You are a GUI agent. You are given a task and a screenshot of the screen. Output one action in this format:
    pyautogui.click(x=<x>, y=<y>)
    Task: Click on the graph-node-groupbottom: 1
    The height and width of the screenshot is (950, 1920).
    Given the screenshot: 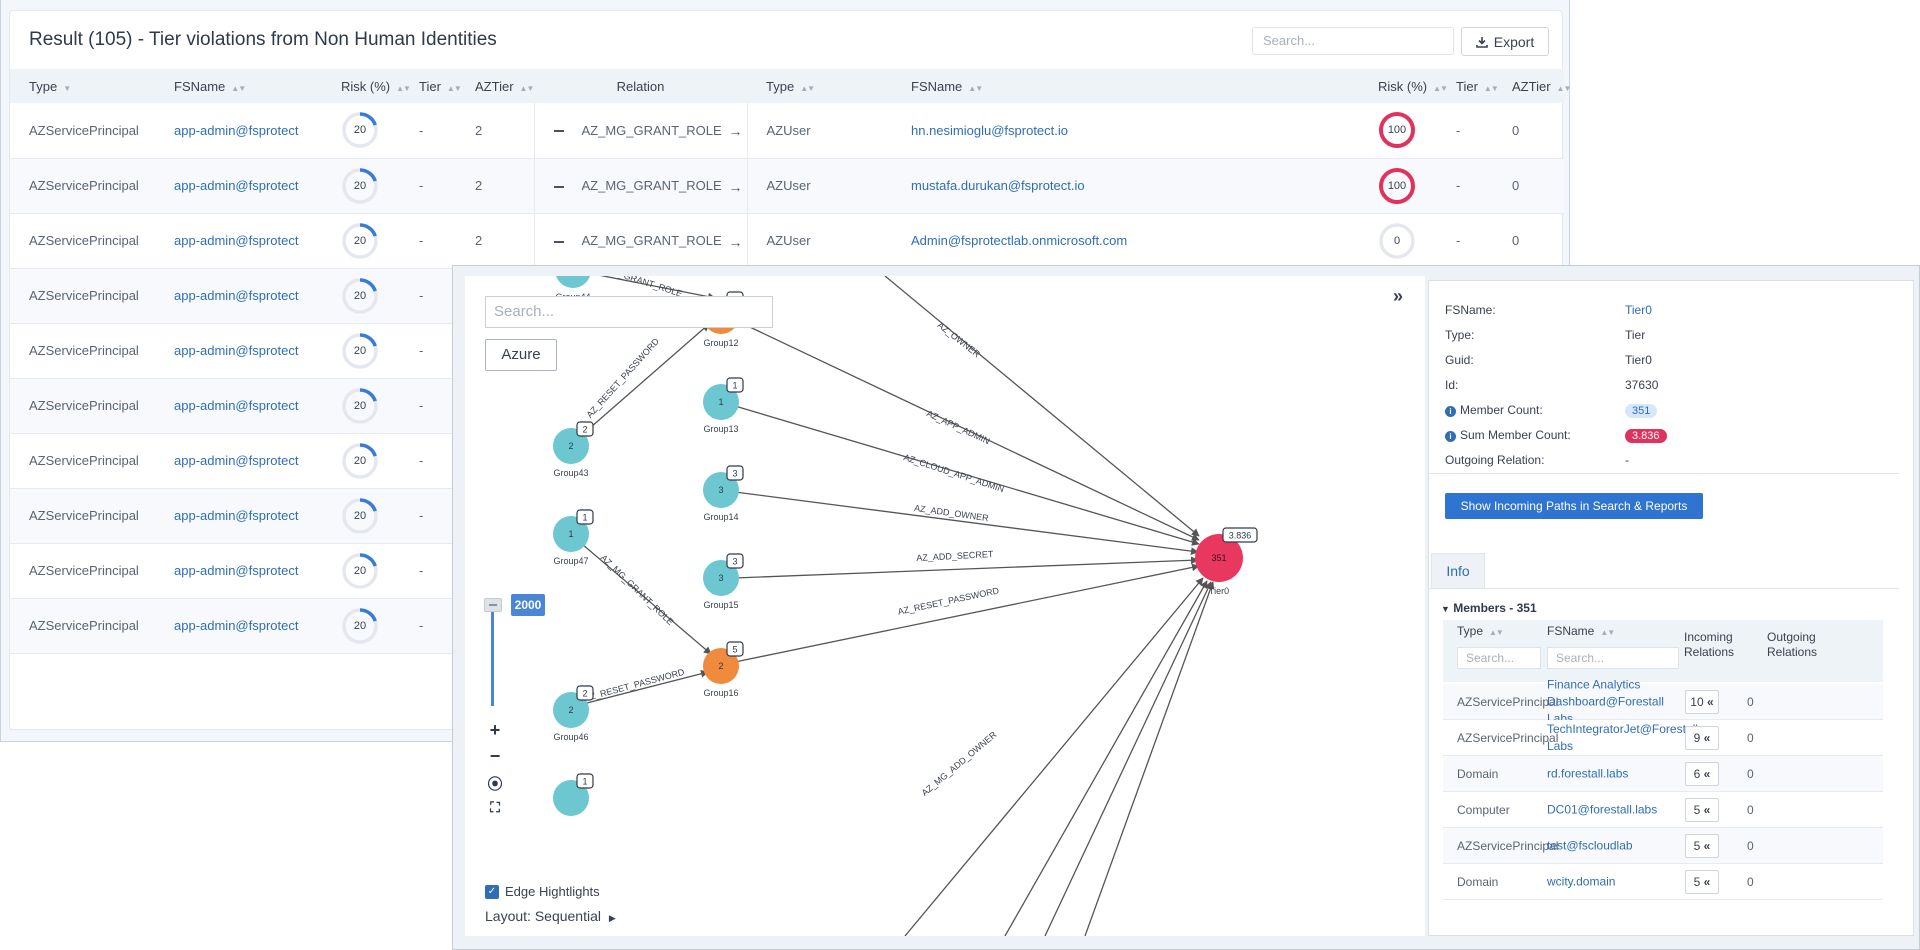 What is the action you would take?
    pyautogui.click(x=573, y=794)
    